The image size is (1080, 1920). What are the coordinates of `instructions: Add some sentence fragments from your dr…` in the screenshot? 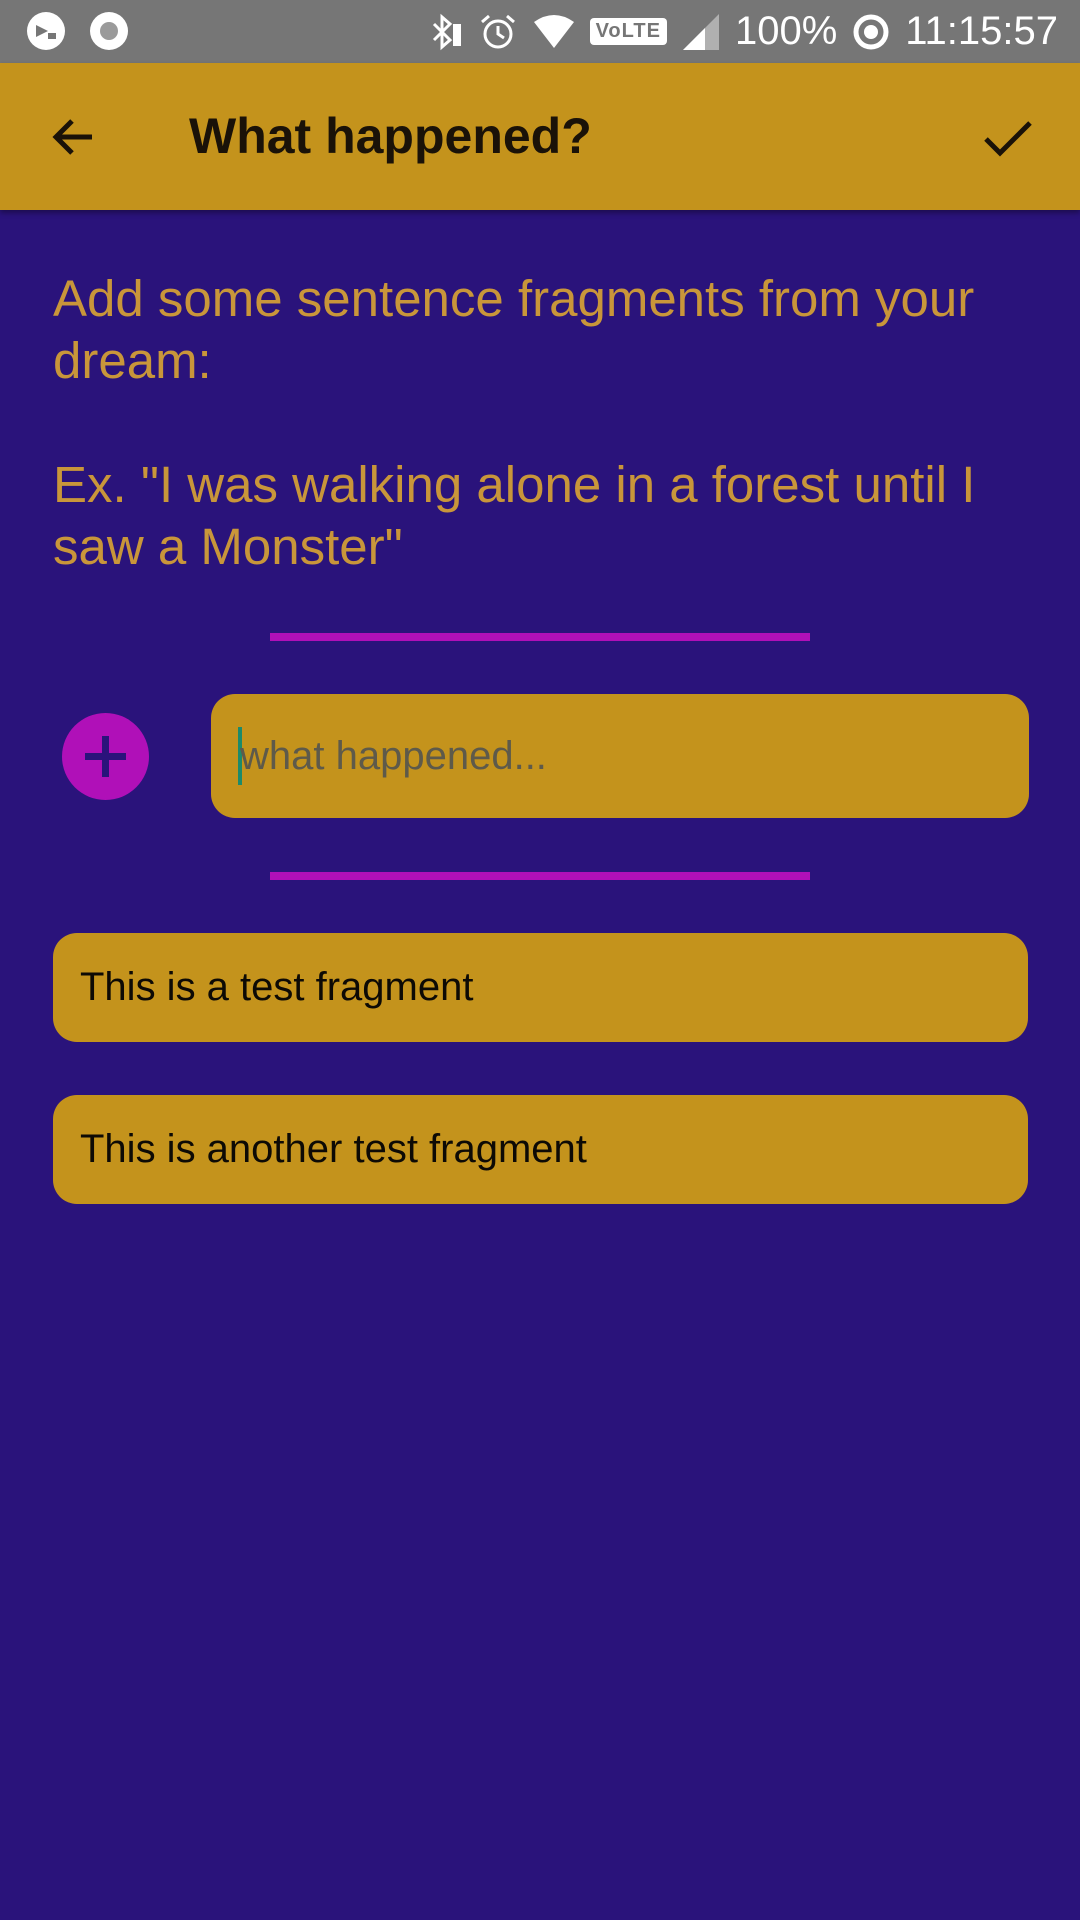 It's located at (548, 423).